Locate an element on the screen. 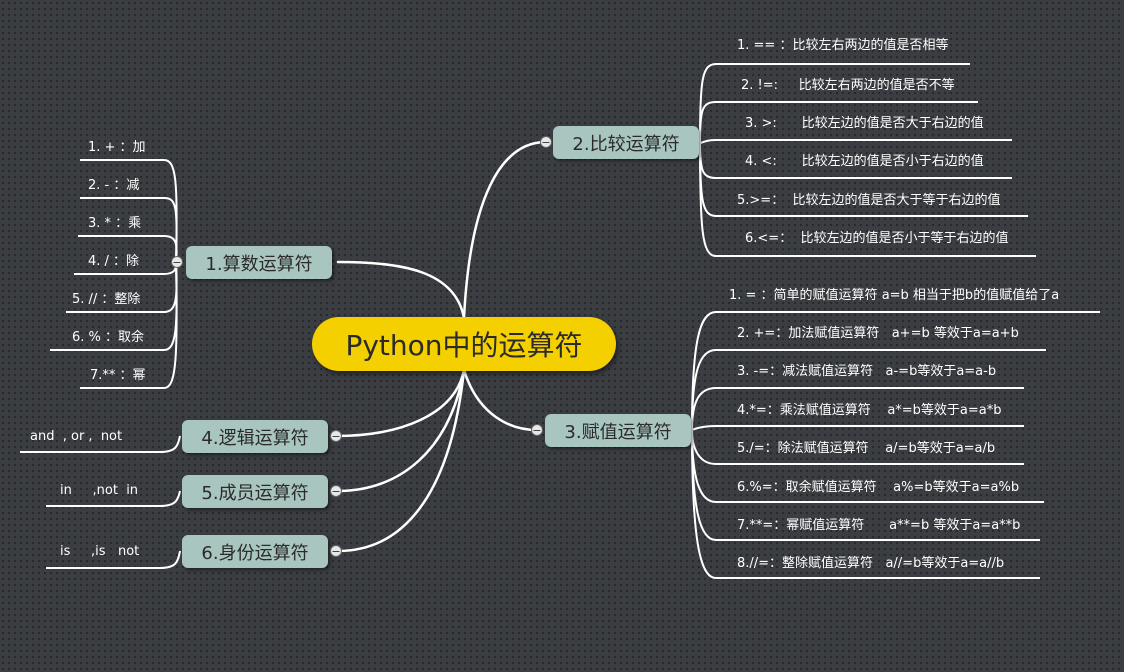  branch-membership-label: 5.成员运算符 is located at coordinates (255, 493).